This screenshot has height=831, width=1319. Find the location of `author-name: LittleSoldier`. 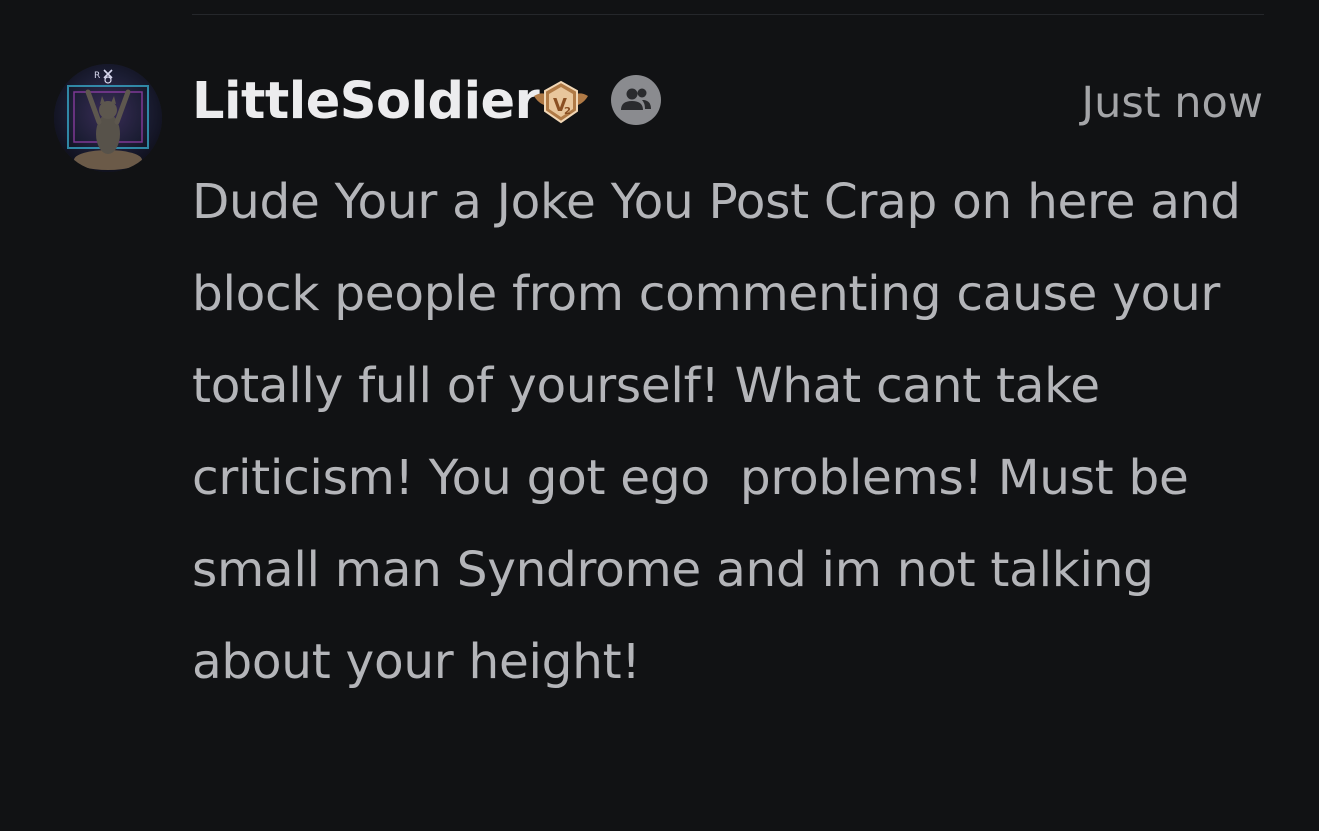

author-name: LittleSoldier is located at coordinates (366, 102).